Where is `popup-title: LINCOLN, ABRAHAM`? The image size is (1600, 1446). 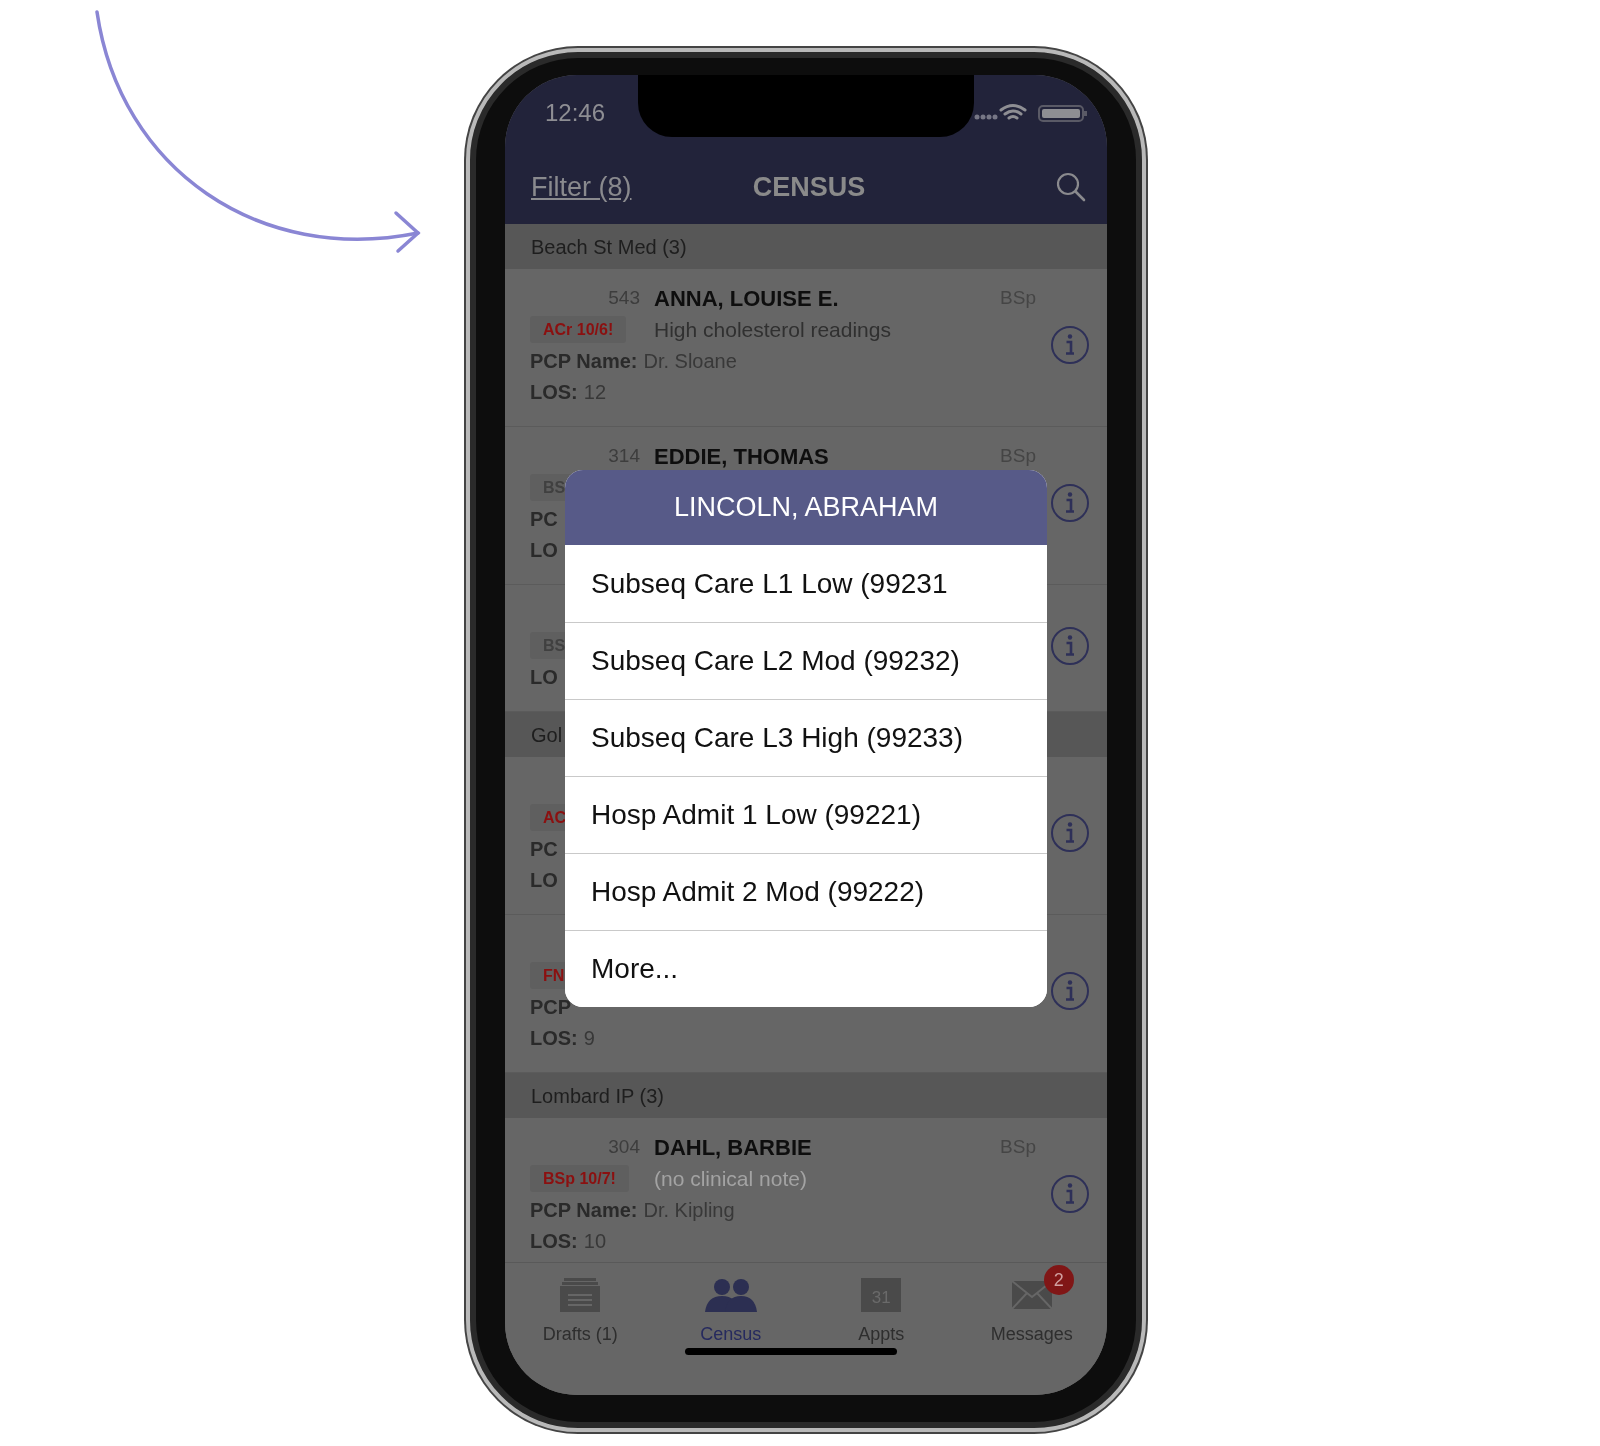
popup-title: LINCOLN, ABRAHAM is located at coordinates (806, 507).